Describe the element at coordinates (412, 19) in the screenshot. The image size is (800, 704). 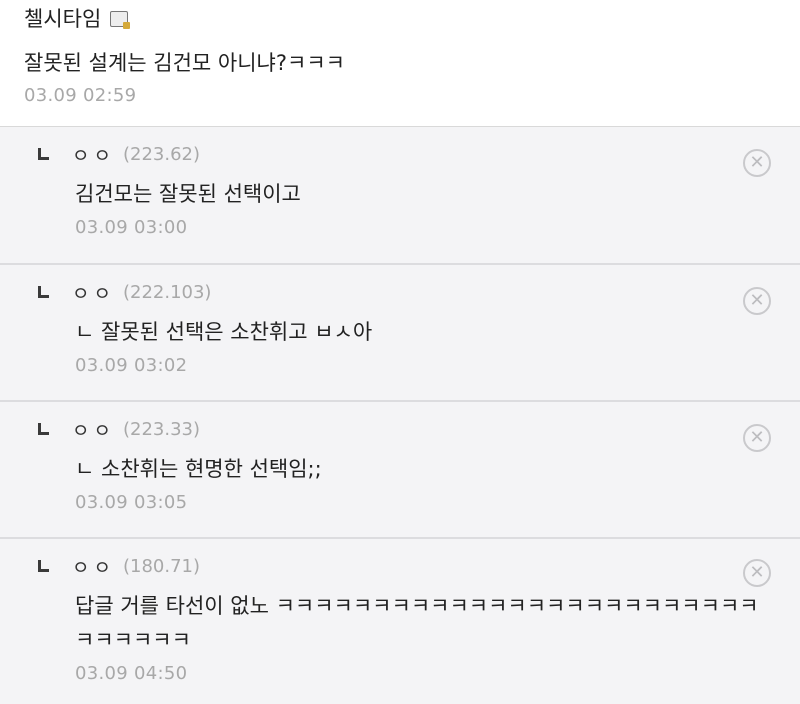
I see `comment-author: 첼시타임` at that location.